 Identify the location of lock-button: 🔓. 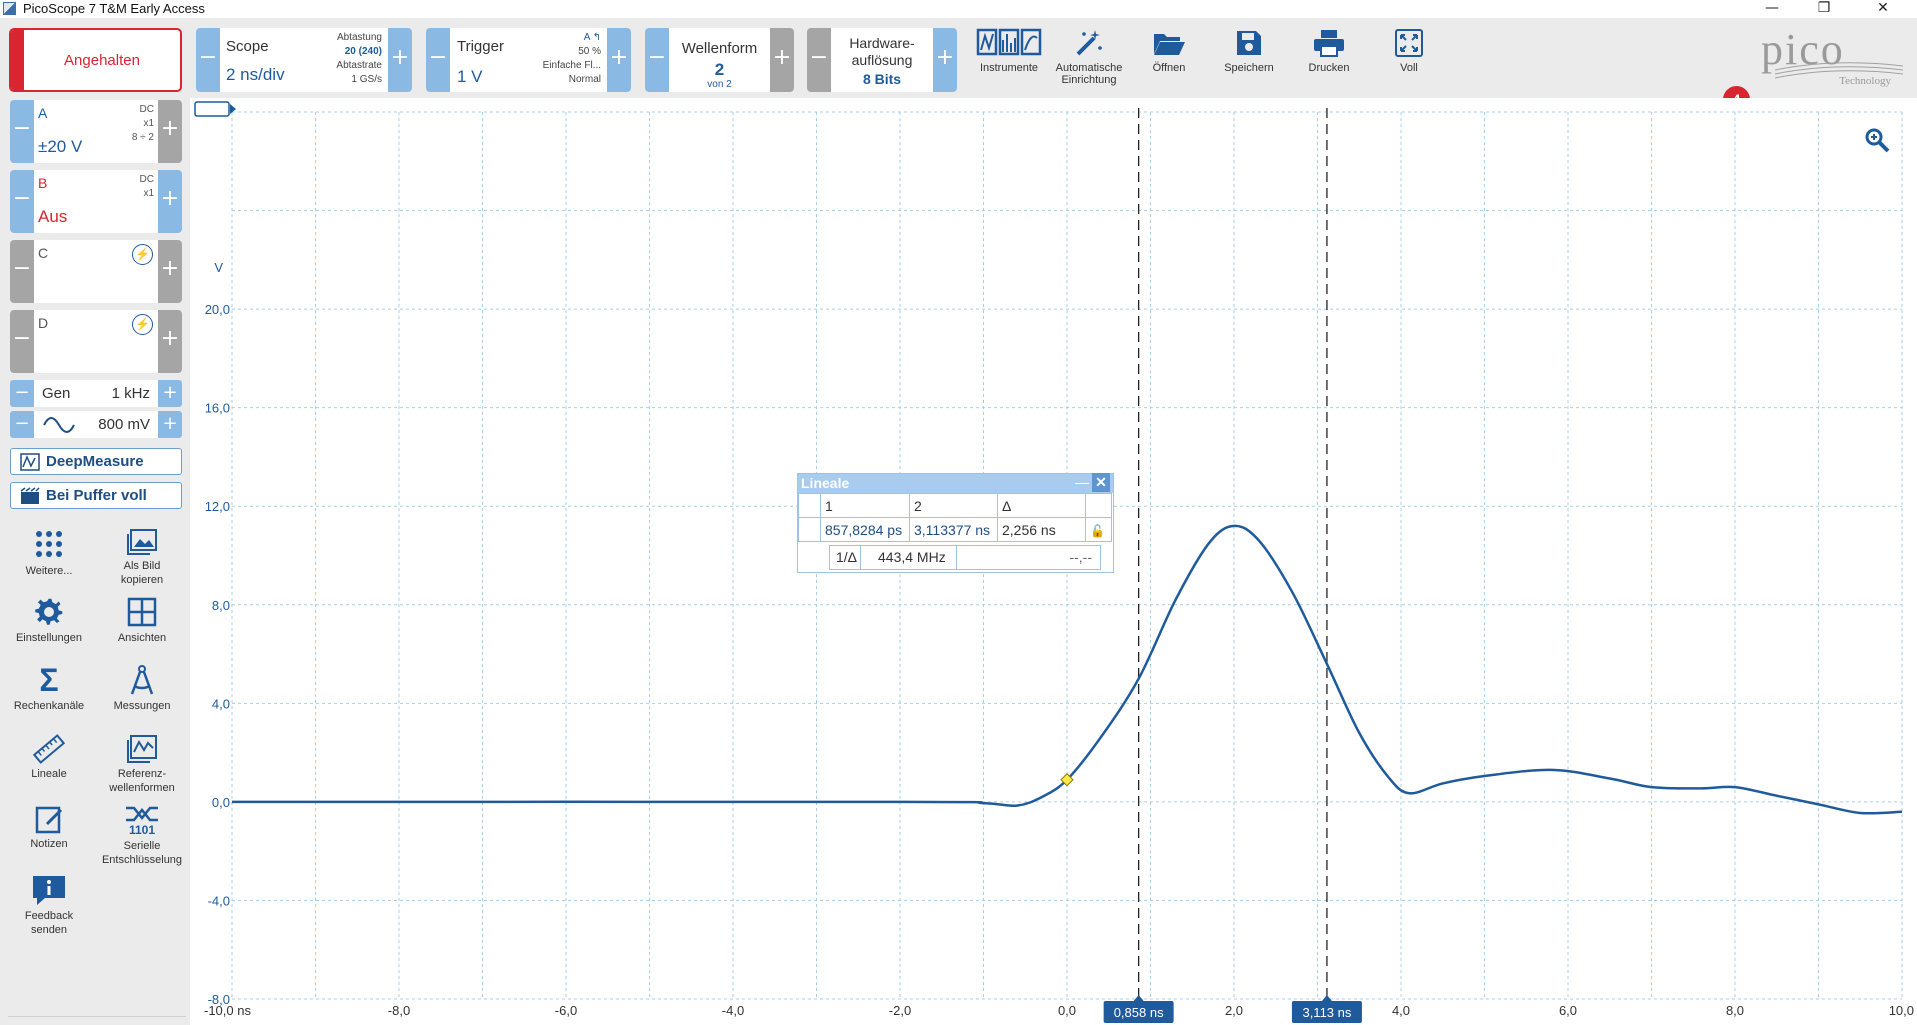
(1098, 529).